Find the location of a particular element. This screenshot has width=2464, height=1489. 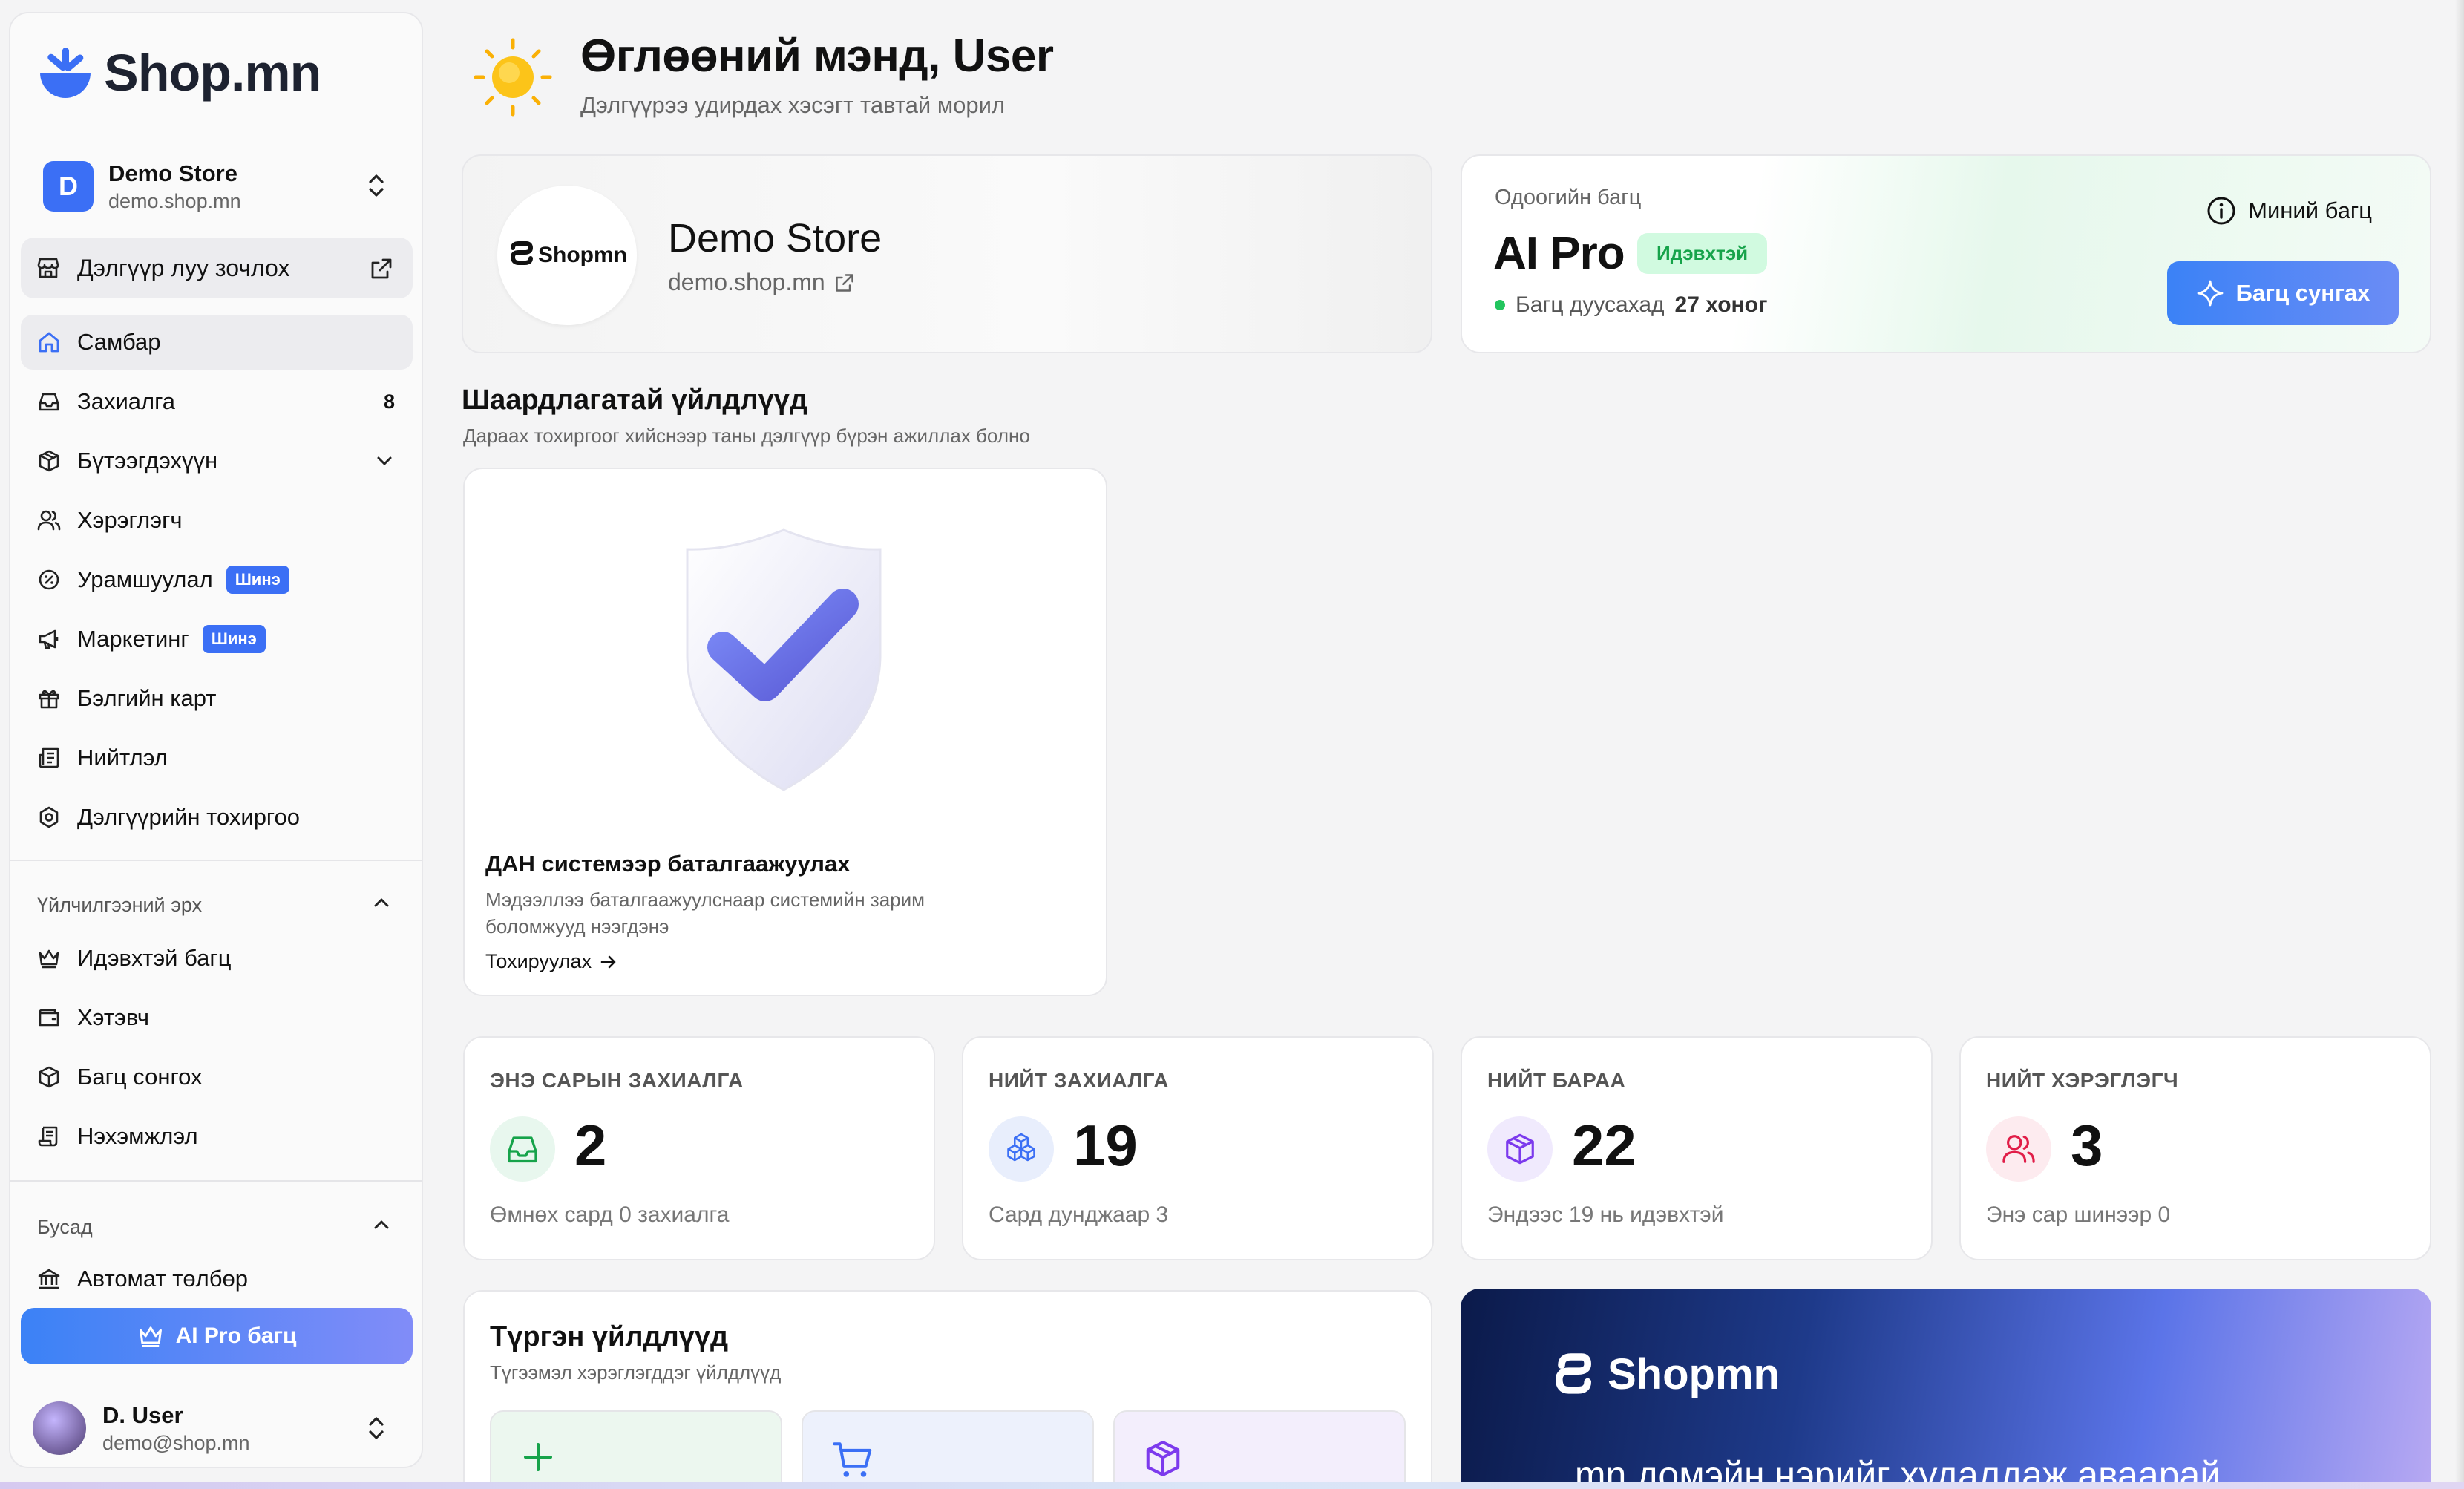

dan-card-title: ДАН системээр баталгаажуулах is located at coordinates (668, 864).